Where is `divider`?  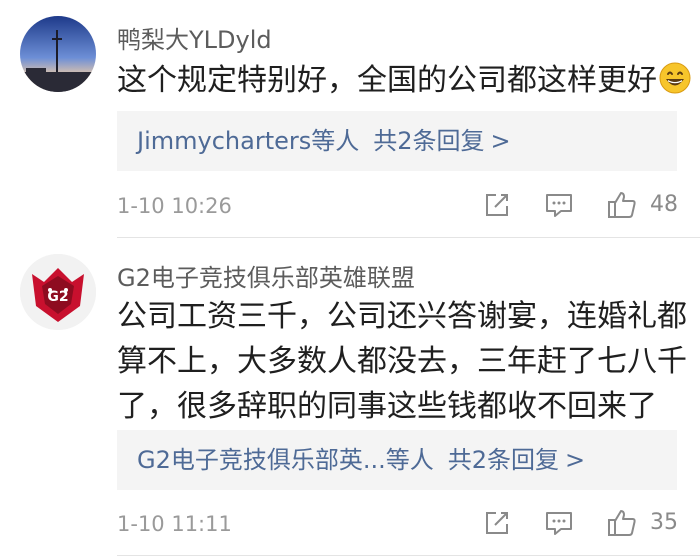
divider is located at coordinates (408, 555).